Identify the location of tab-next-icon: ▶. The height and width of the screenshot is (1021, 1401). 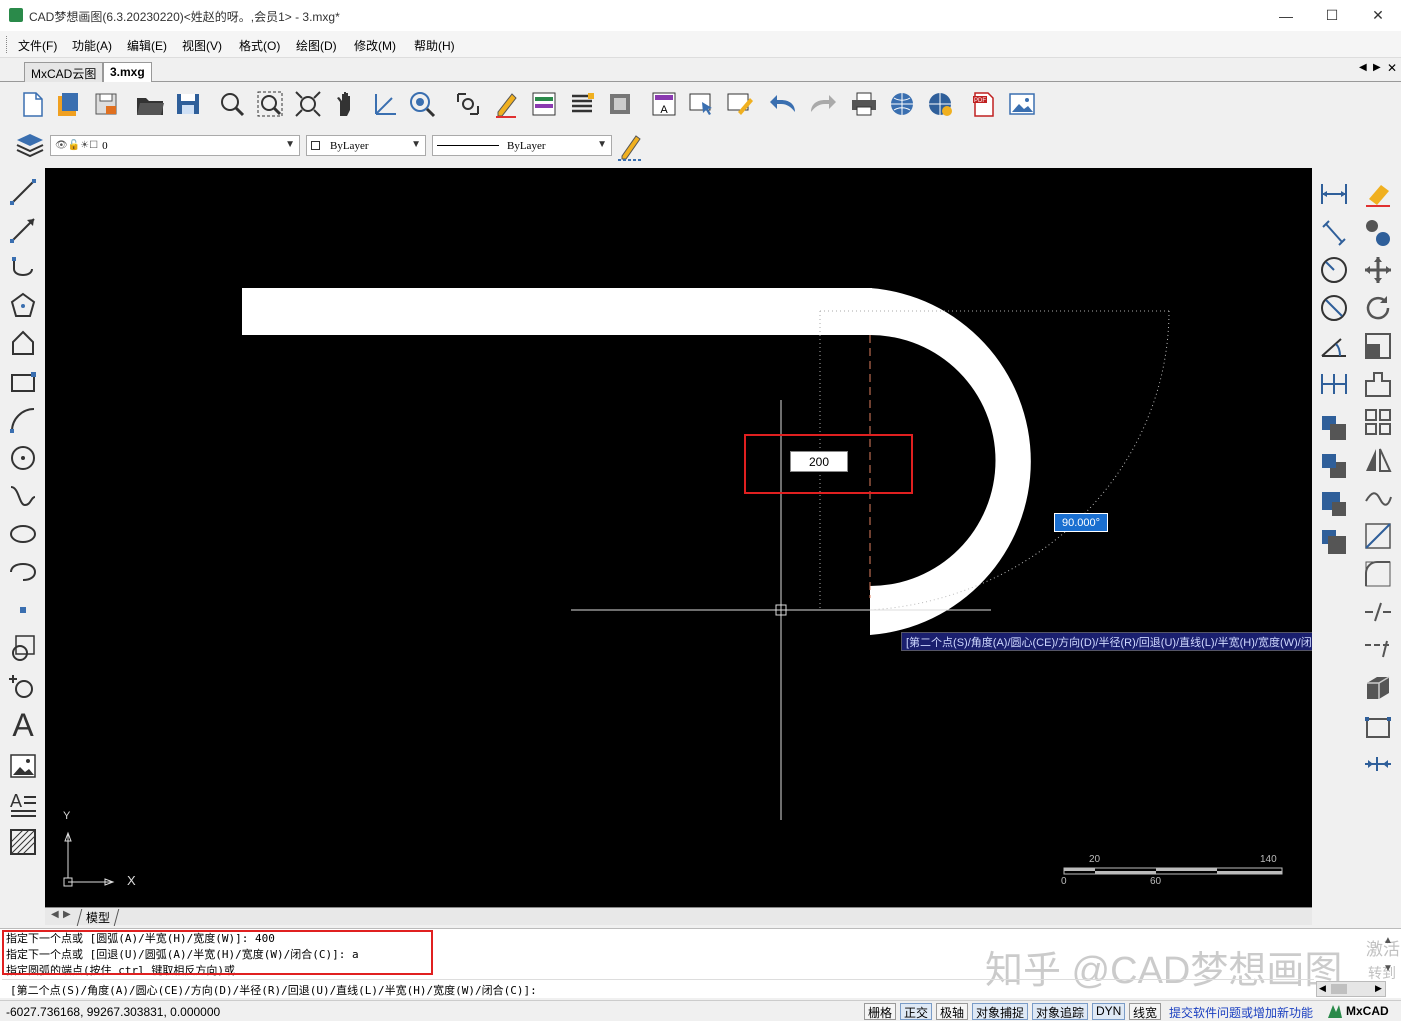
(1377, 67).